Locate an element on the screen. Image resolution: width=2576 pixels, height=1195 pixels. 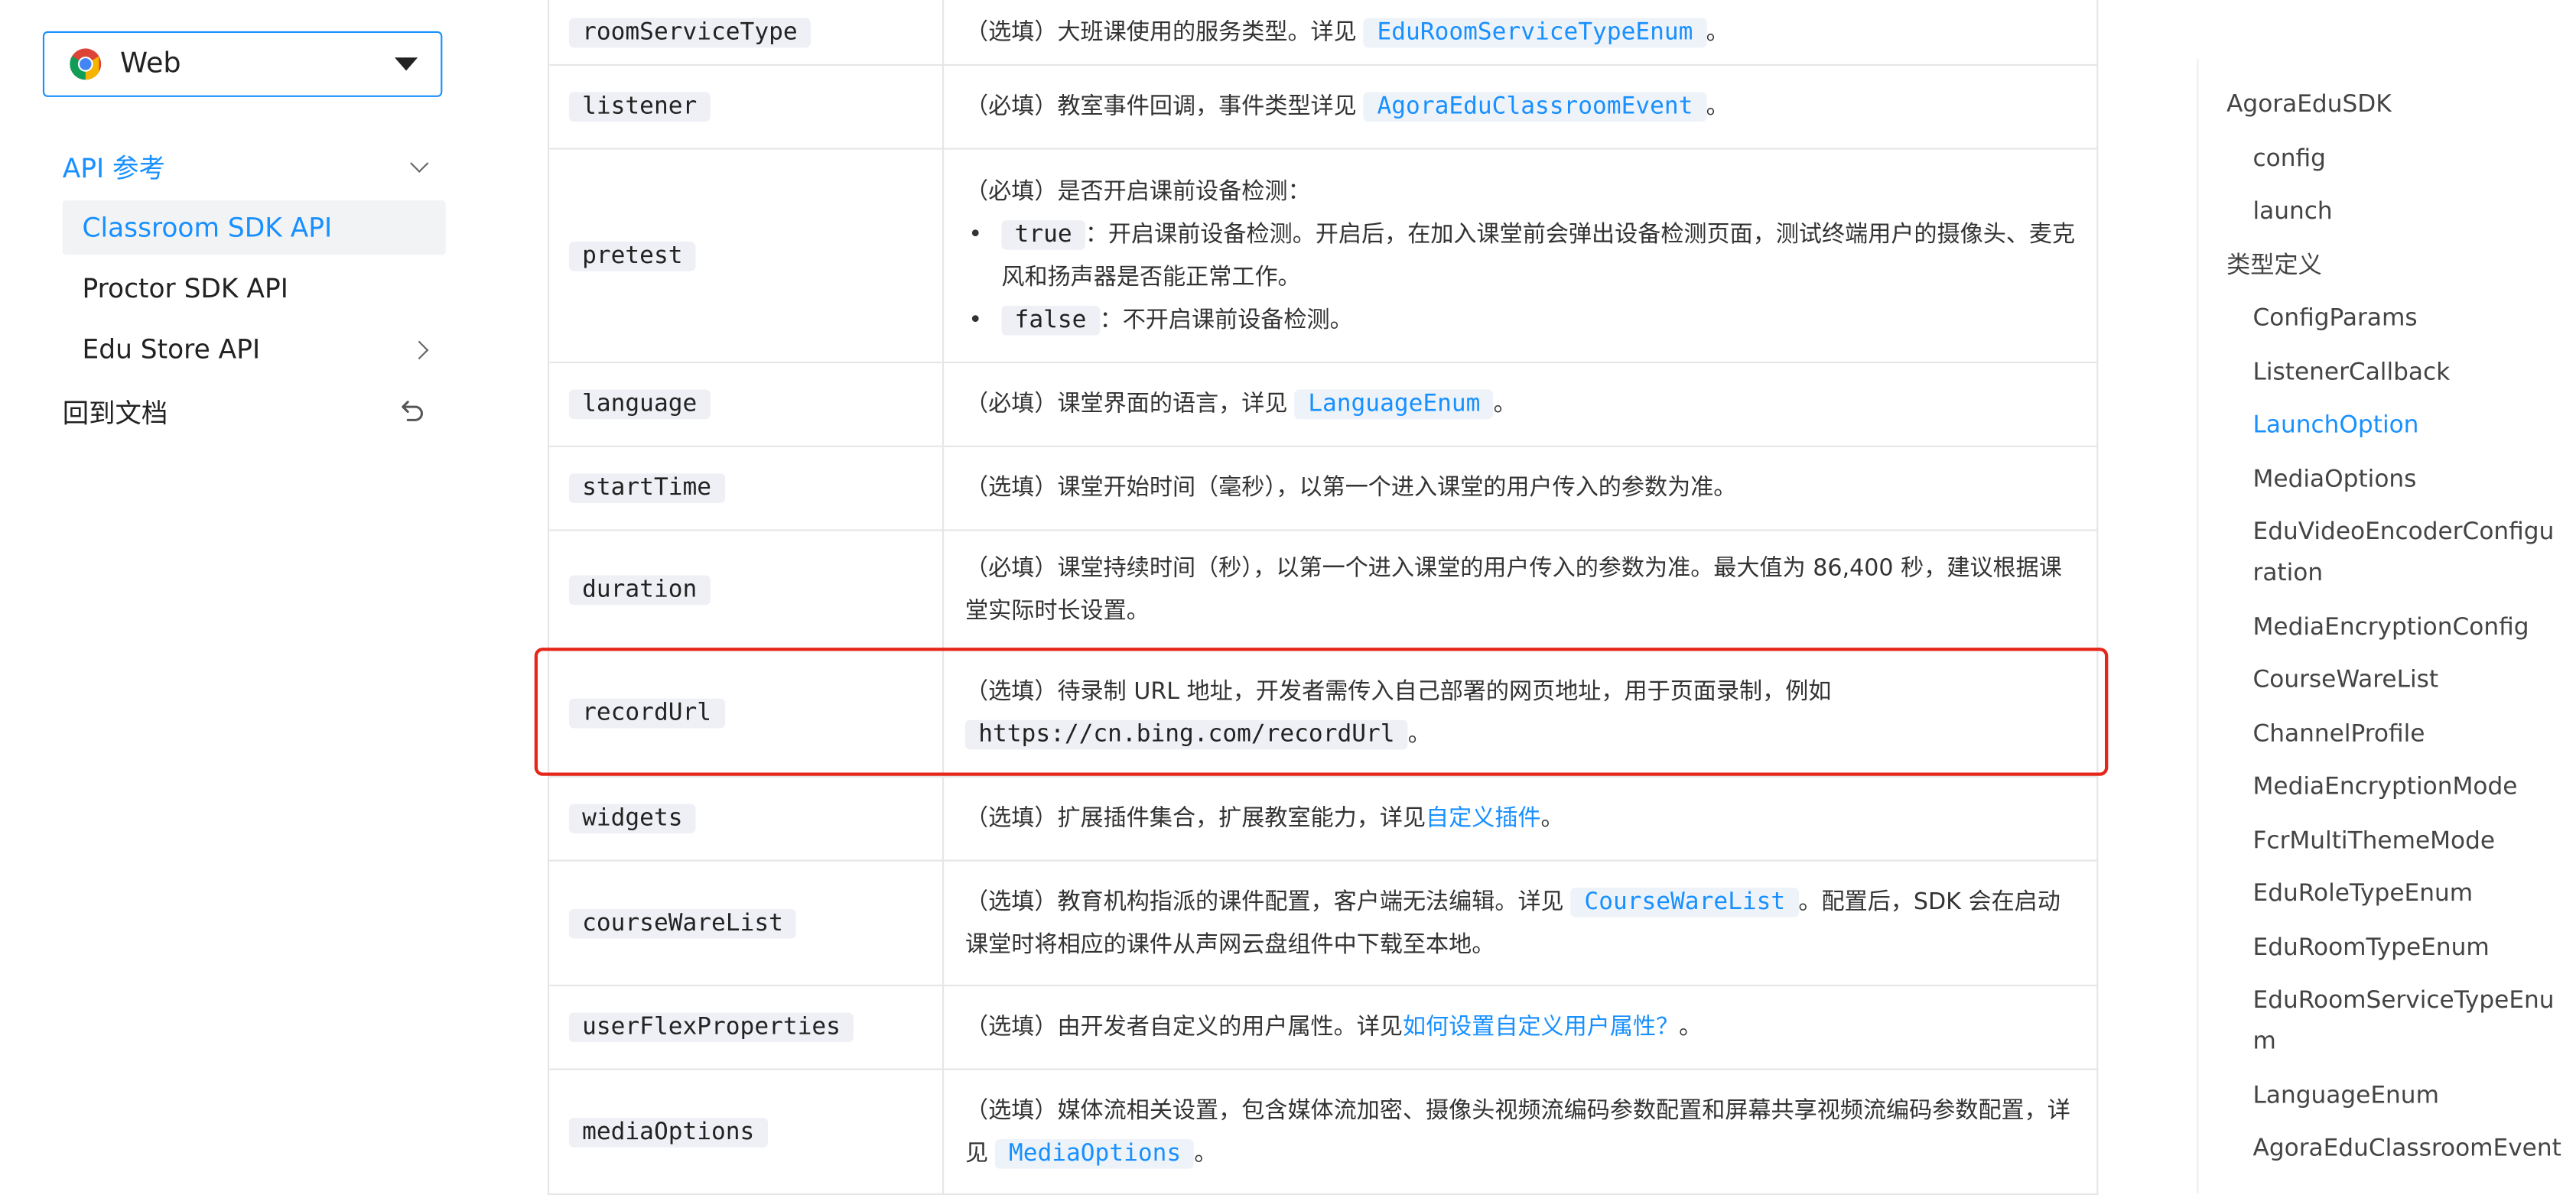
chevron-down-icon is located at coordinates (419, 163).